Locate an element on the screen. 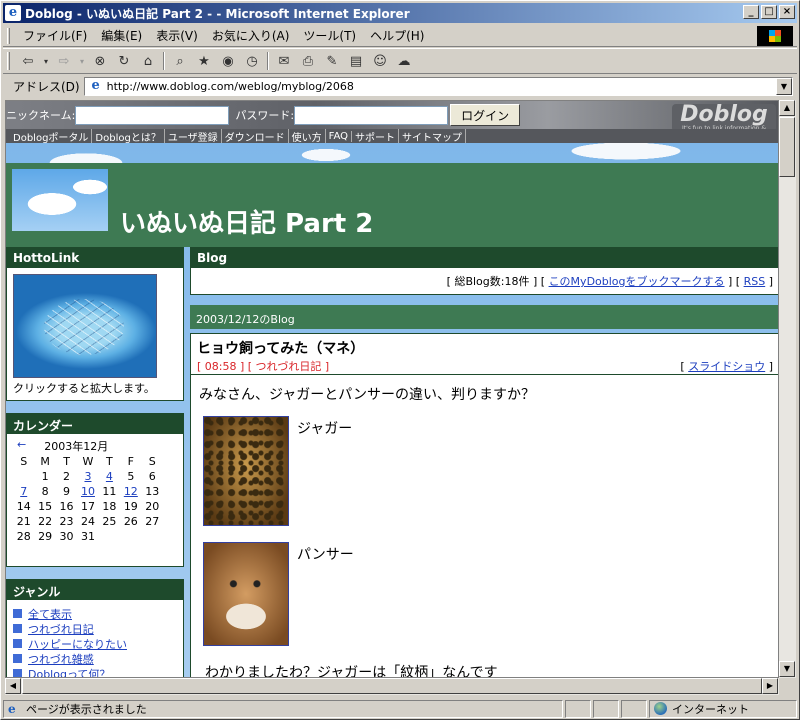  calendar-day: 23 is located at coordinates (66, 521).